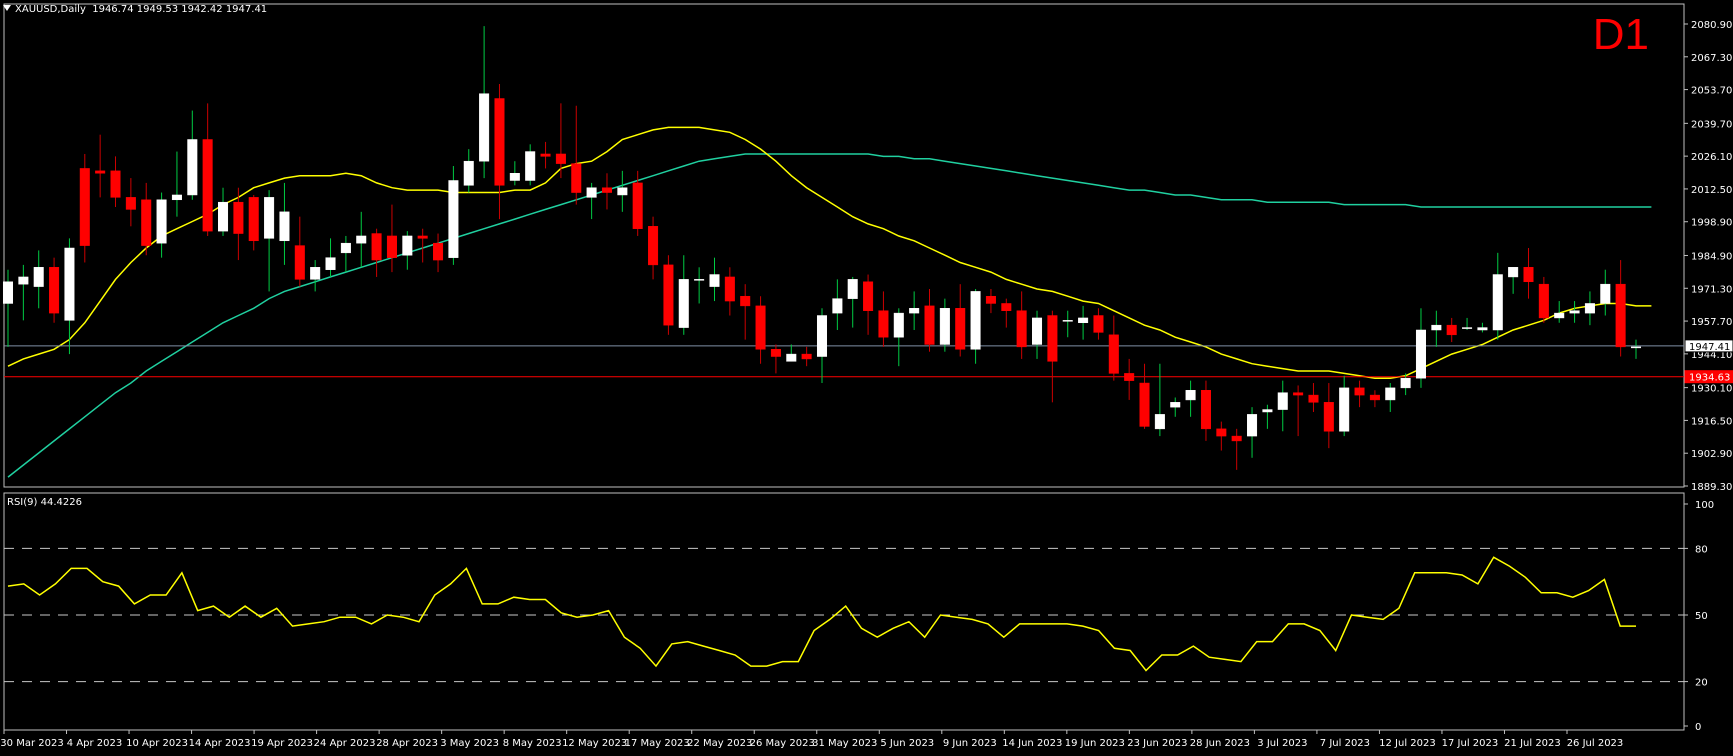  I want to click on dropdown-triangle-icon, so click(7, 8).